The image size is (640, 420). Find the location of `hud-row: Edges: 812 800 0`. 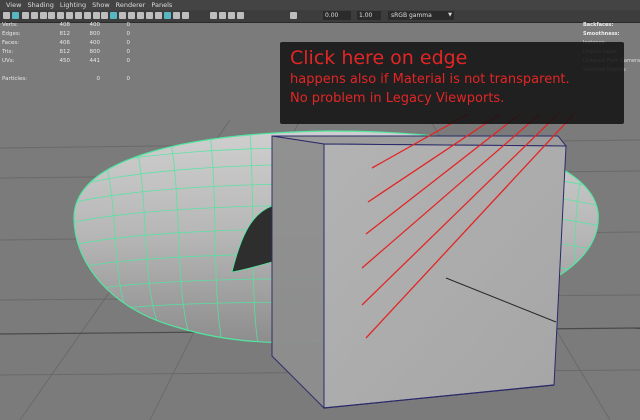

hud-row: Edges: 812 800 0 is located at coordinates (72, 35).